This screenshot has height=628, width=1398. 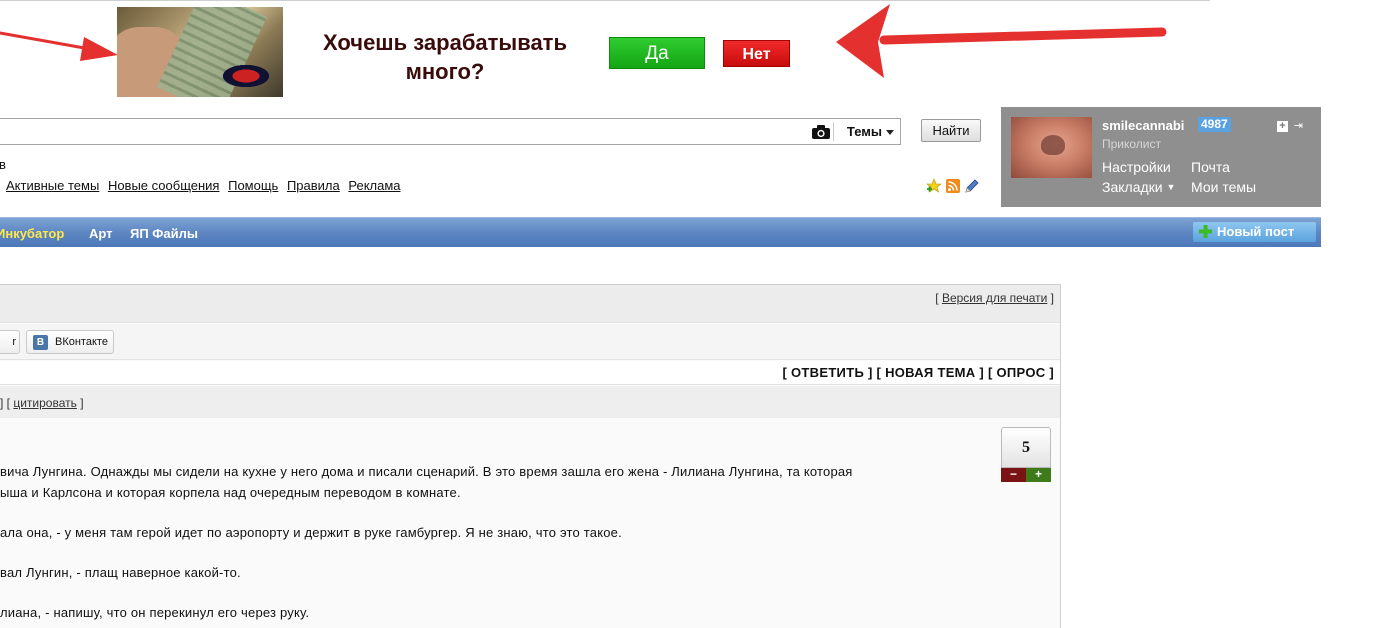 What do you see at coordinates (1290, 125) in the screenshot?
I see `user-panel-icons: + ⇥` at bounding box center [1290, 125].